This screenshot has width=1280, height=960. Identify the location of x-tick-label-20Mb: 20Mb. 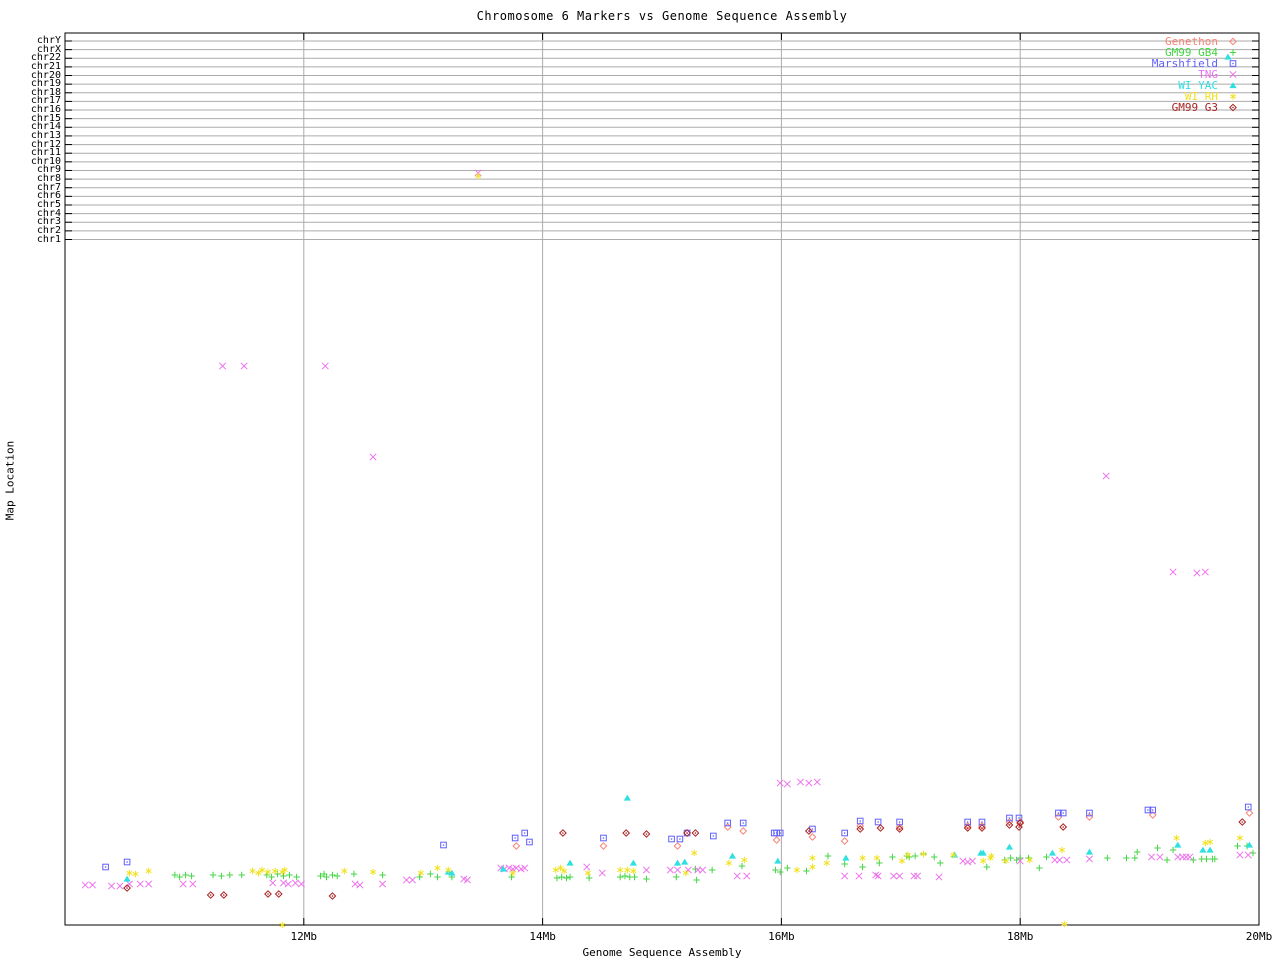
(1259, 936).